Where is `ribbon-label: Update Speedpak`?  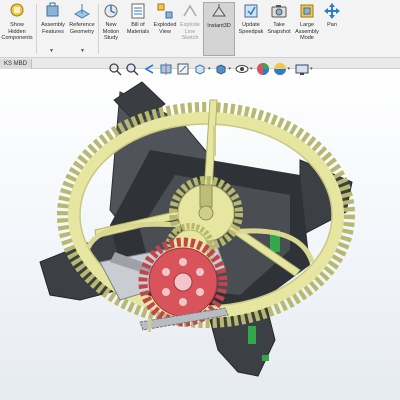 ribbon-label: Update Speedpak is located at coordinates (251, 28).